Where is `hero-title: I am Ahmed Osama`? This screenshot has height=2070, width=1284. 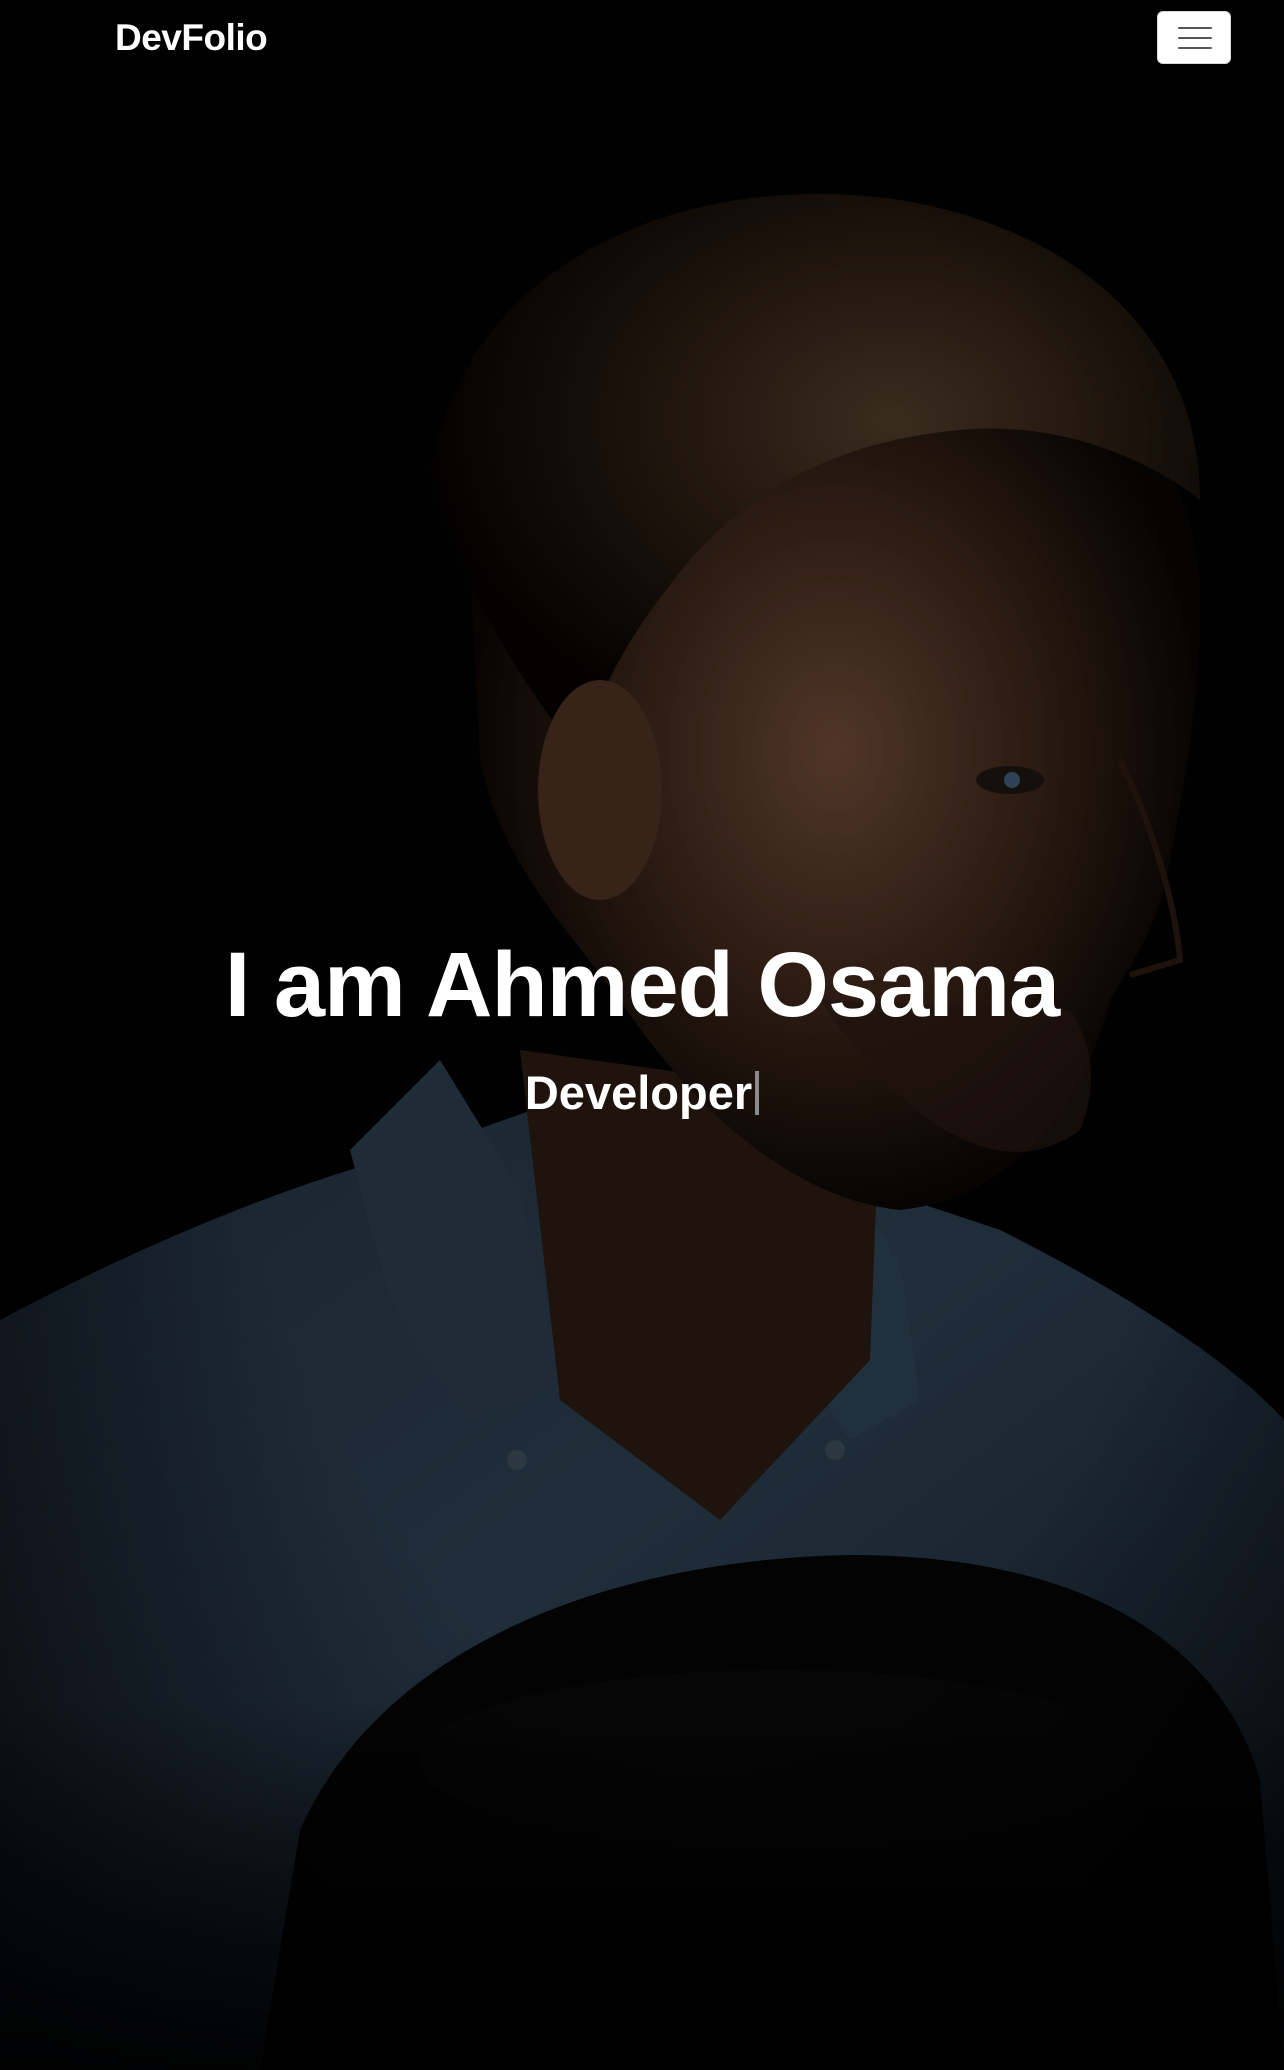
hero-title: I am Ahmed Osama is located at coordinates (642, 985).